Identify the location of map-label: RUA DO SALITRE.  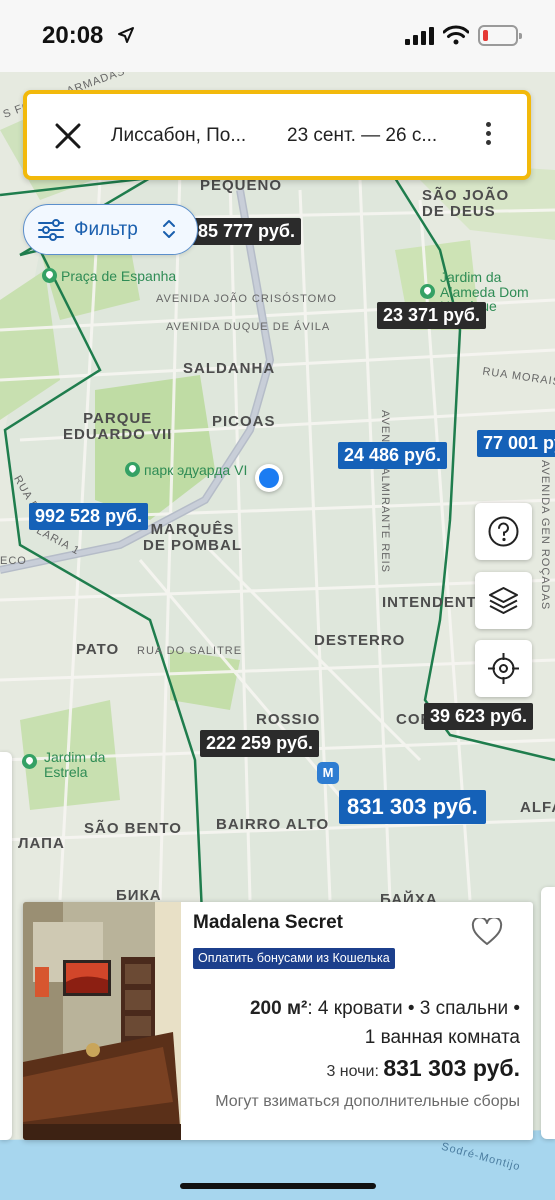
(190, 651).